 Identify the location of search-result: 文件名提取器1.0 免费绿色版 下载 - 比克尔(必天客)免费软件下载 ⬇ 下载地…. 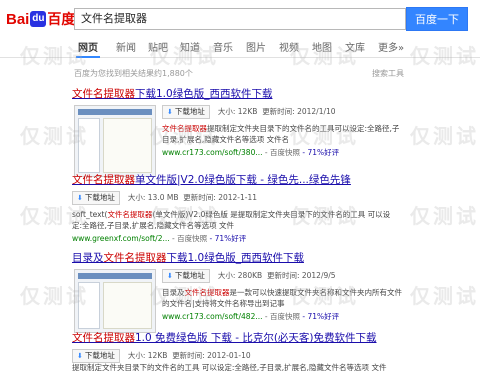
(242, 351).